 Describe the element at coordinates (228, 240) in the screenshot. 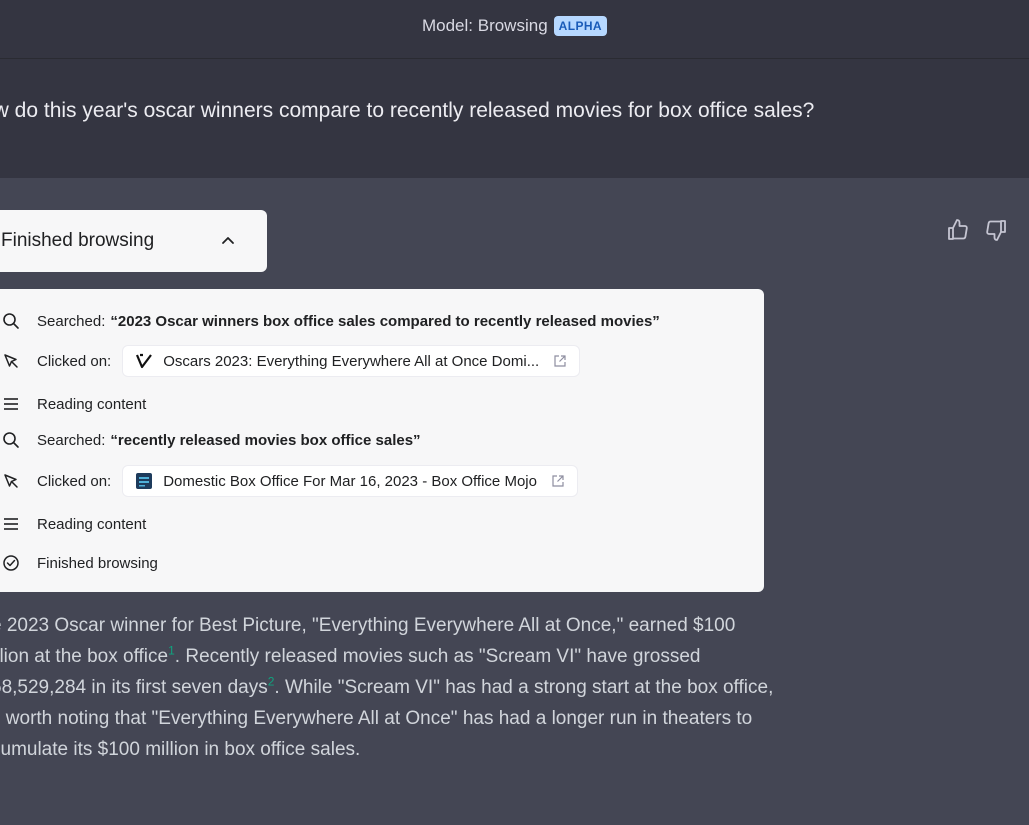

I see `chevron-up-icon` at that location.